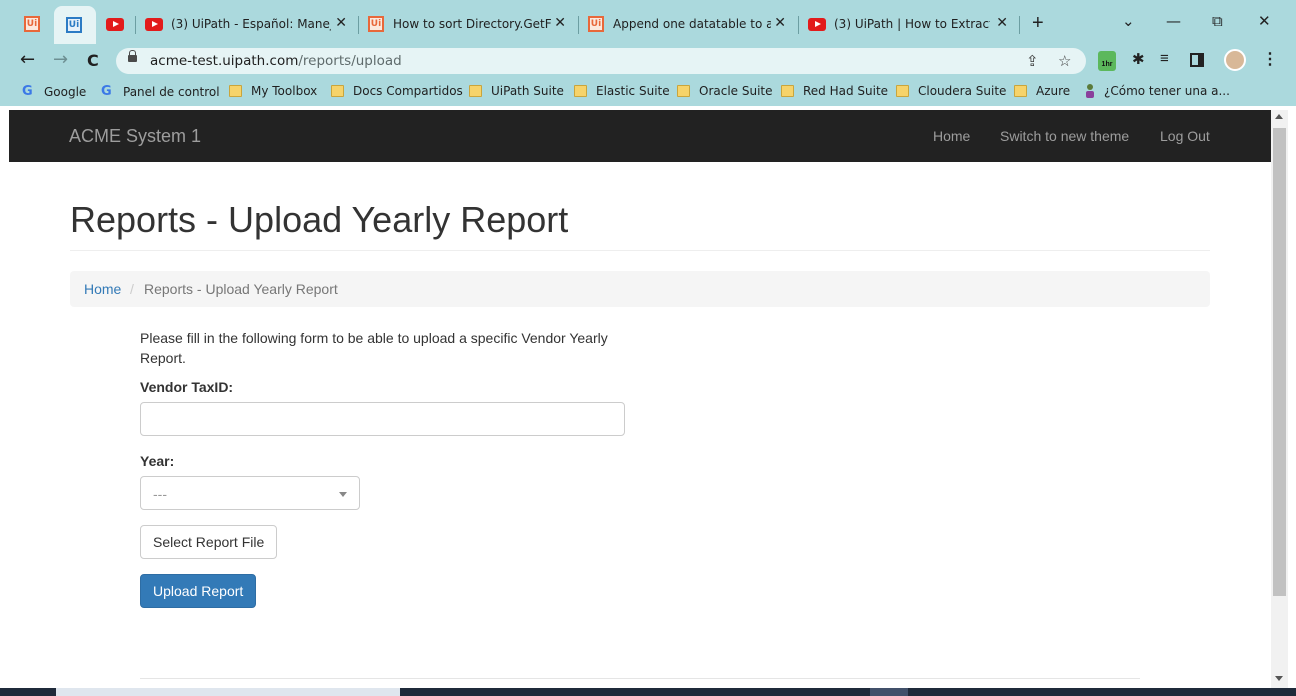 Image resolution: width=1296 pixels, height=696 pixels. What do you see at coordinates (1107, 61) in the screenshot?
I see `timer-extension-icon: 1hr` at bounding box center [1107, 61].